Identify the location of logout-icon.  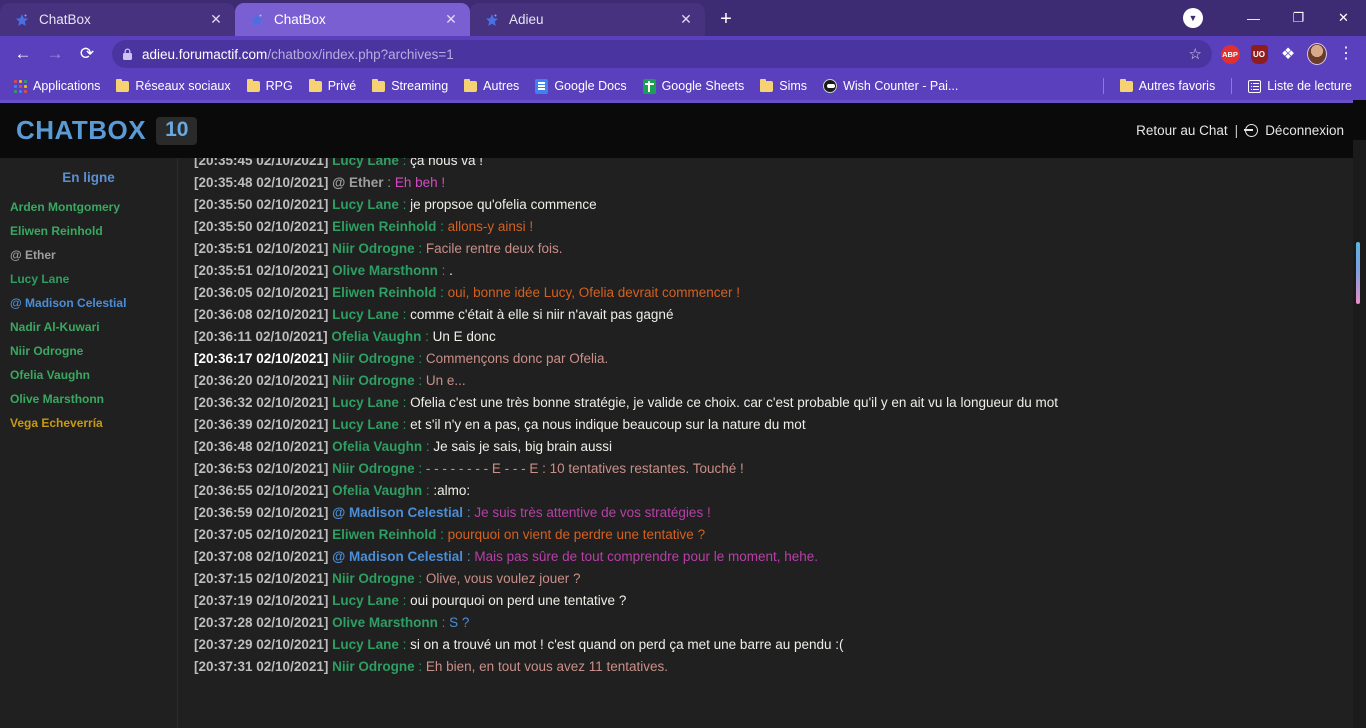
(1251, 130).